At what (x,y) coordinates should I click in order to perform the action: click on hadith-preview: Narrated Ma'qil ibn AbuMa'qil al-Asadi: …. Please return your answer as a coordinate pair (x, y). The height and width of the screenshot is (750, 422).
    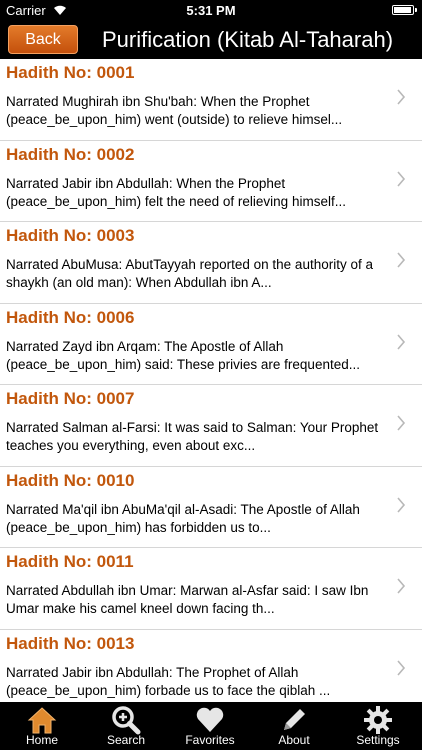
    Looking at the image, I should click on (183, 518).